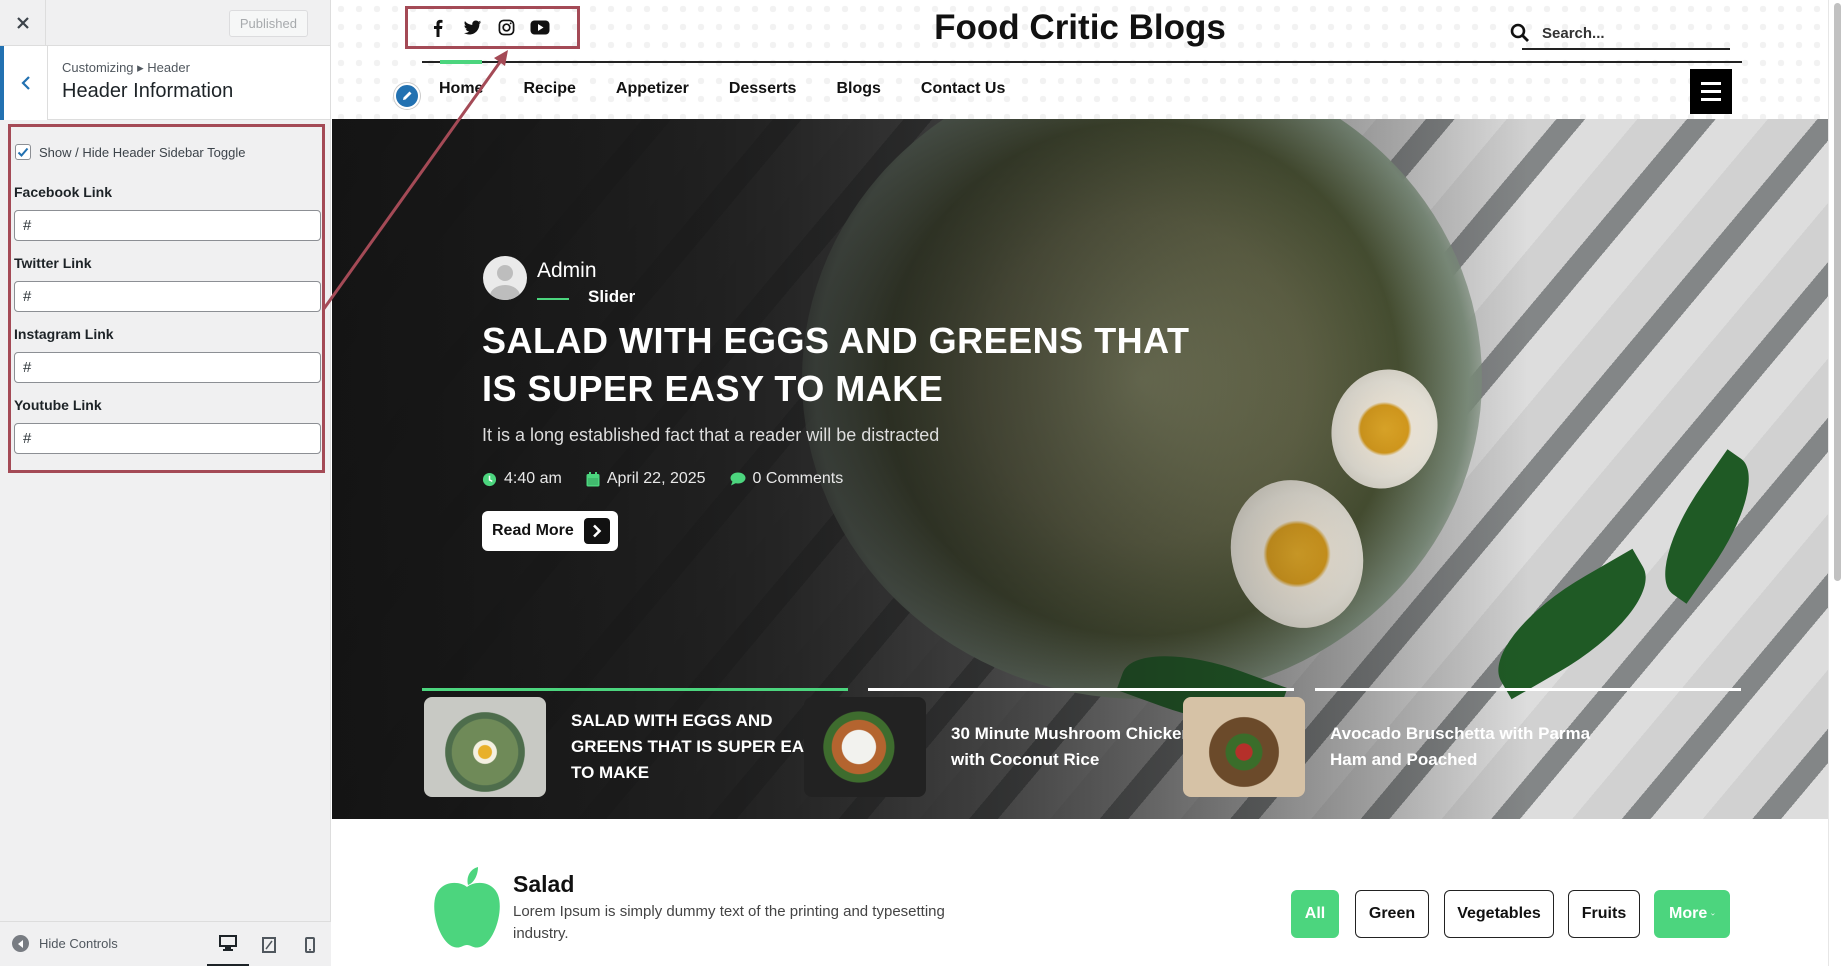 The height and width of the screenshot is (966, 1846). What do you see at coordinates (1499, 914) in the screenshot?
I see `filter-vegetables-button: Vegetables` at bounding box center [1499, 914].